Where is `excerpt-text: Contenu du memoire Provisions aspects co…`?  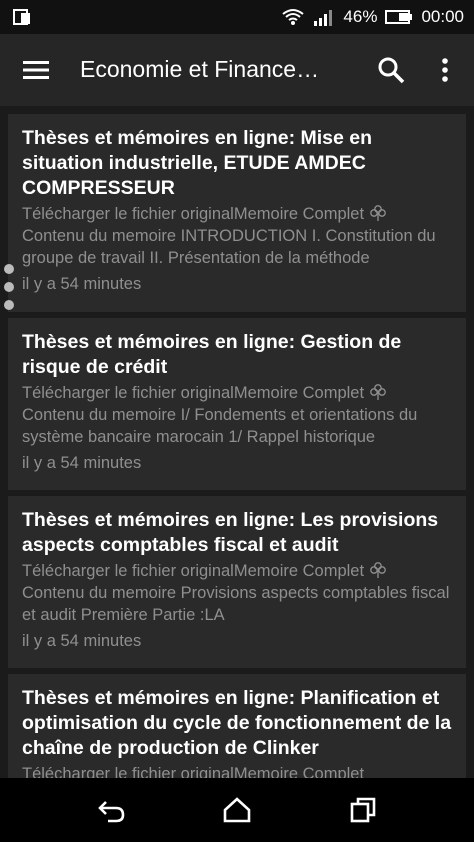 excerpt-text: Contenu du memoire Provisions aspects co… is located at coordinates (236, 604).